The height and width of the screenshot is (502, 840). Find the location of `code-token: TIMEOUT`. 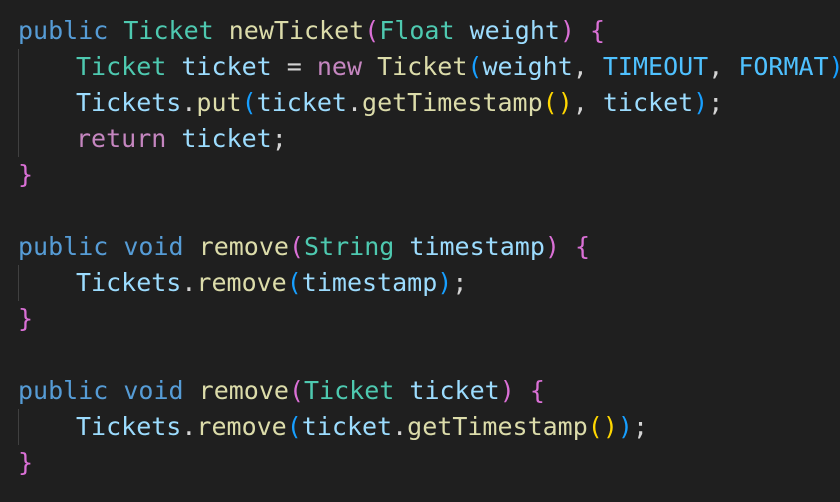

code-token: TIMEOUT is located at coordinates (655, 66).